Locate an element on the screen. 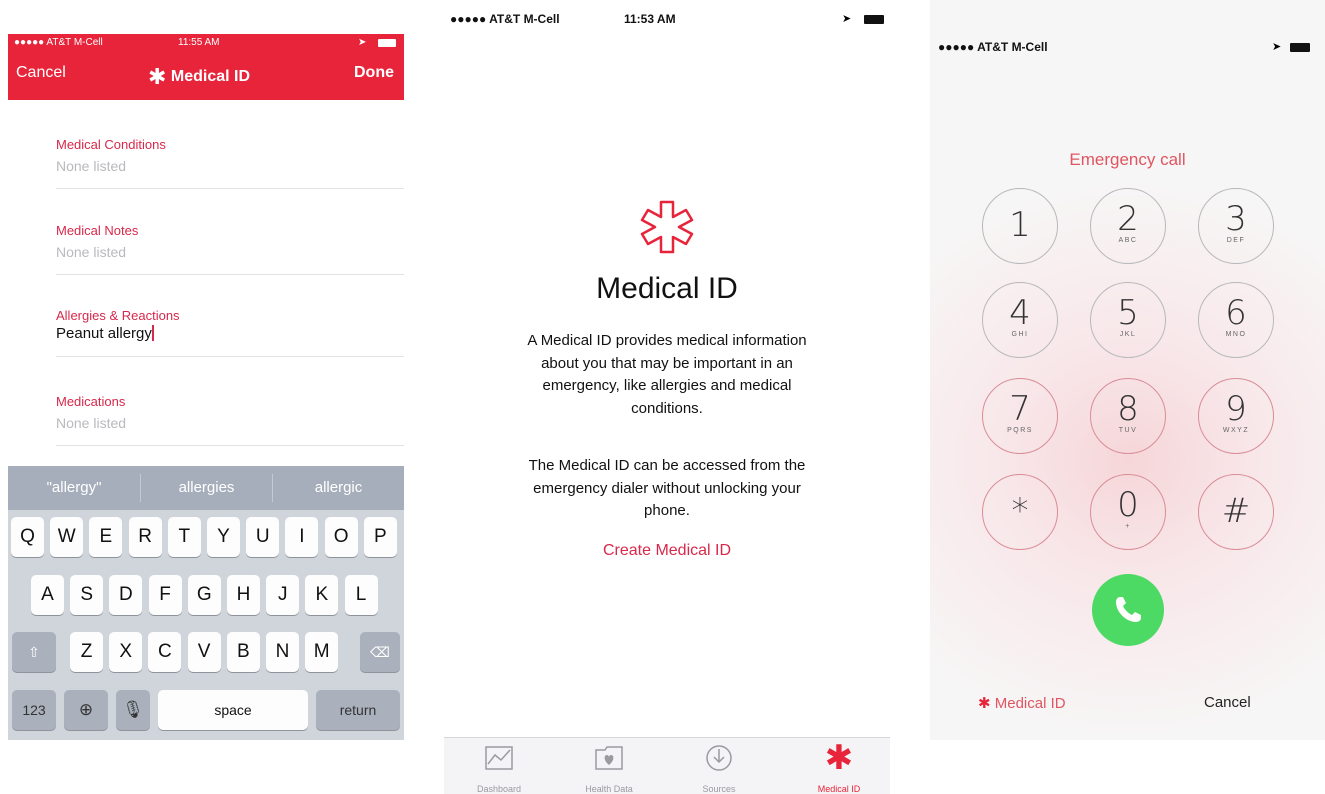  key-t: T is located at coordinates (184, 537).